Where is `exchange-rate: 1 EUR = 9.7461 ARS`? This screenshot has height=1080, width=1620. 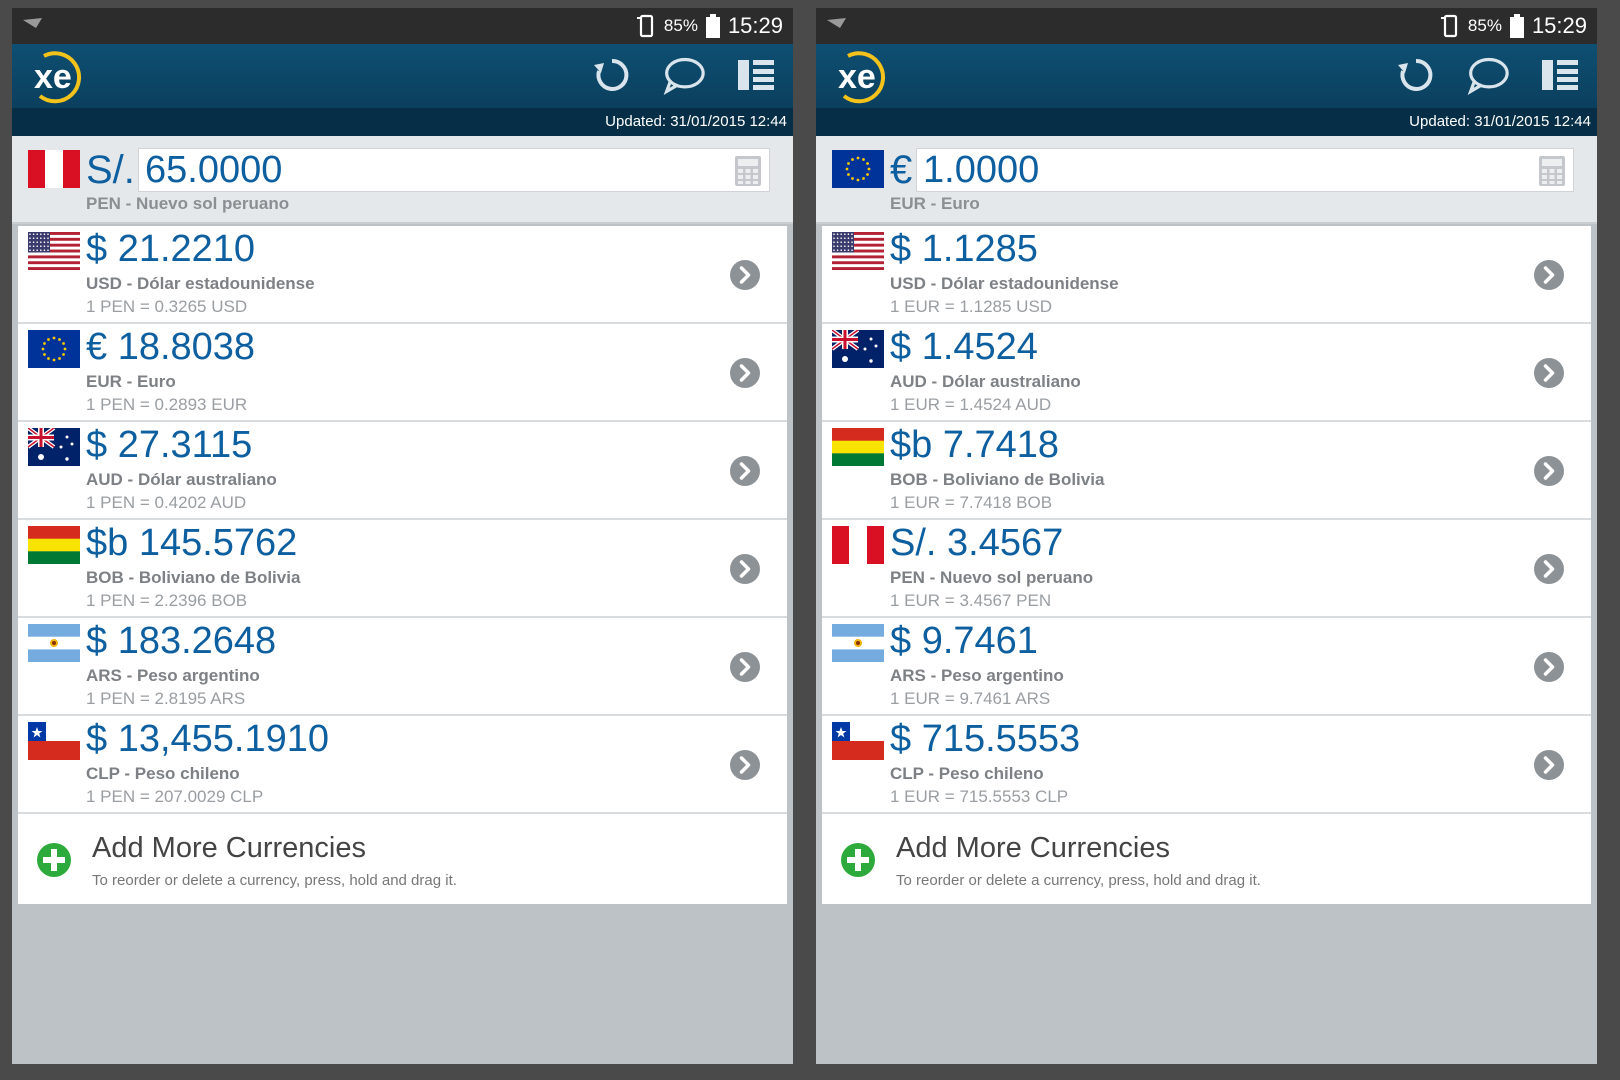
exchange-rate: 1 EUR = 9.7461 ARS is located at coordinates (970, 698).